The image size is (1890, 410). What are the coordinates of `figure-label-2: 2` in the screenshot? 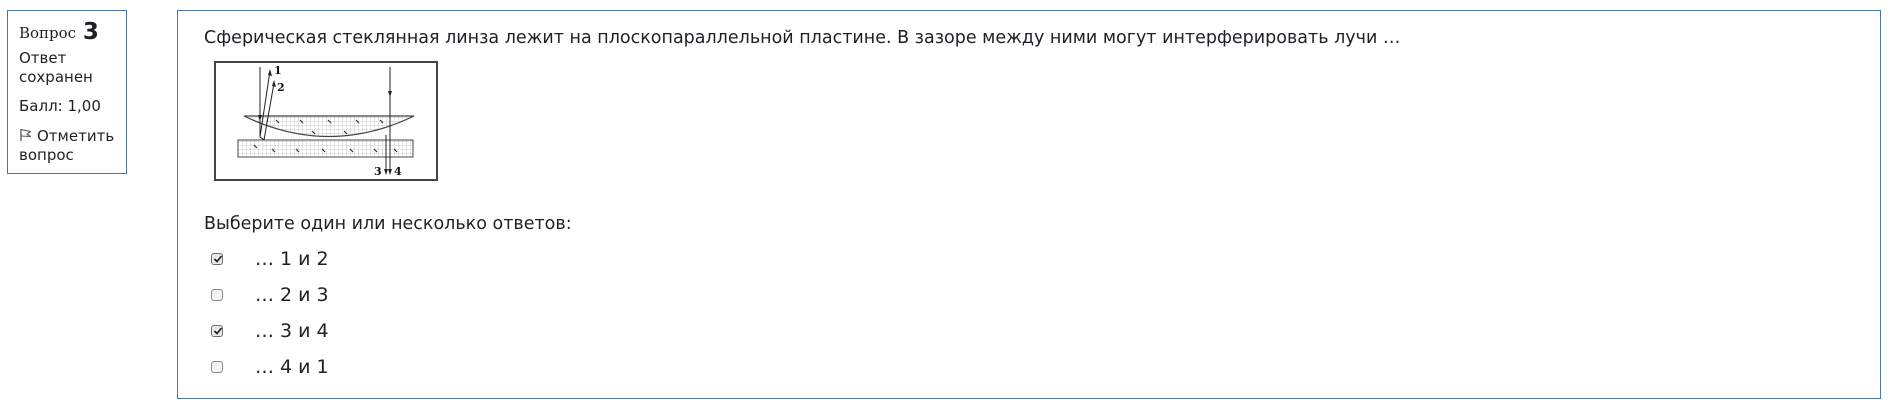 It's located at (281, 87).